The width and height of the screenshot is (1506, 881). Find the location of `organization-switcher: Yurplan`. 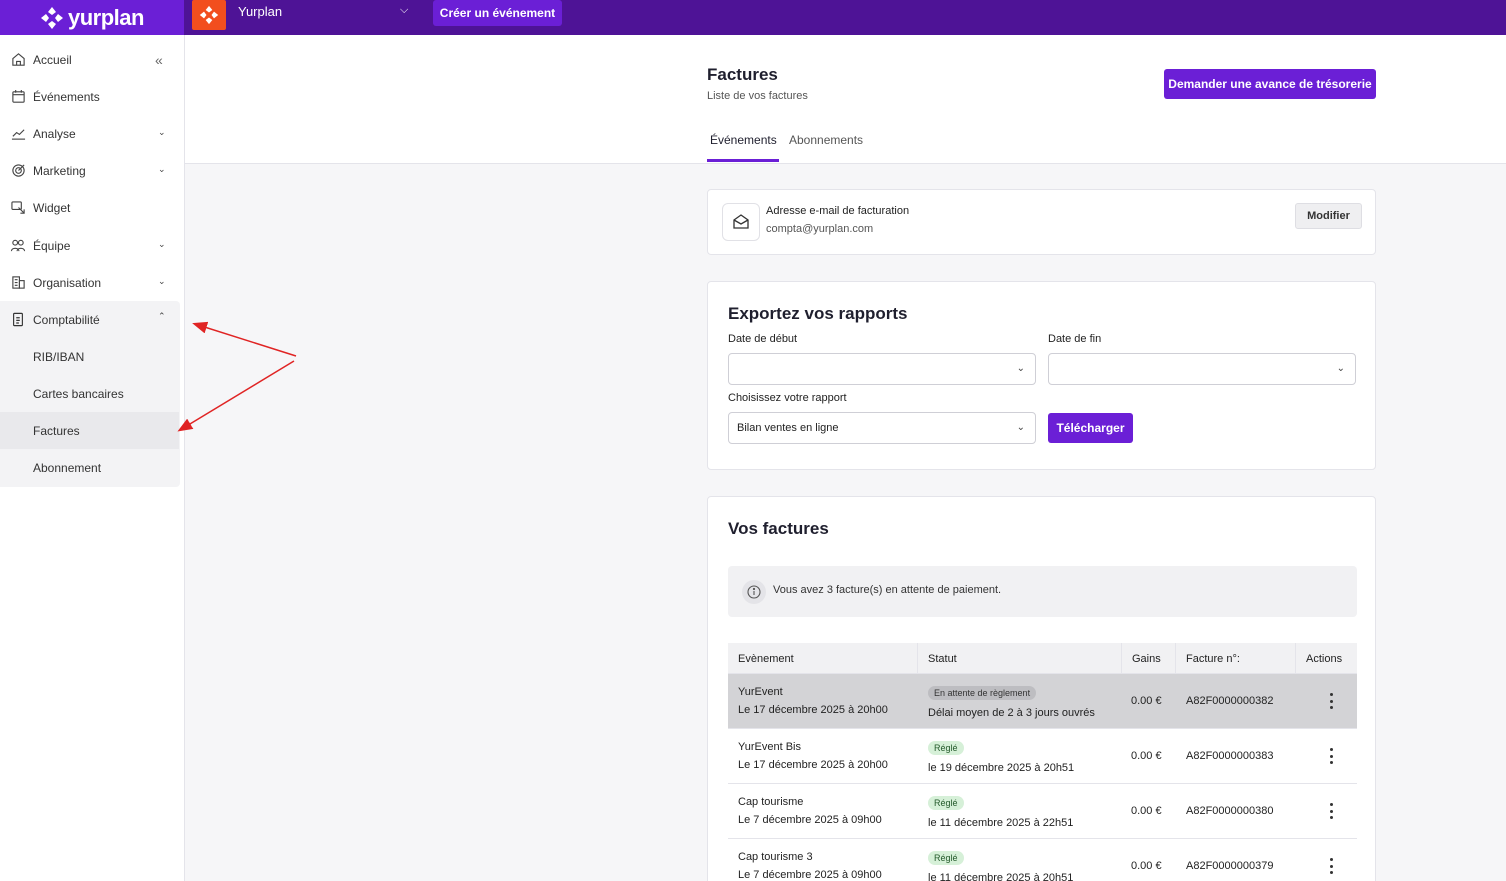

organization-switcher: Yurplan is located at coordinates (260, 11).